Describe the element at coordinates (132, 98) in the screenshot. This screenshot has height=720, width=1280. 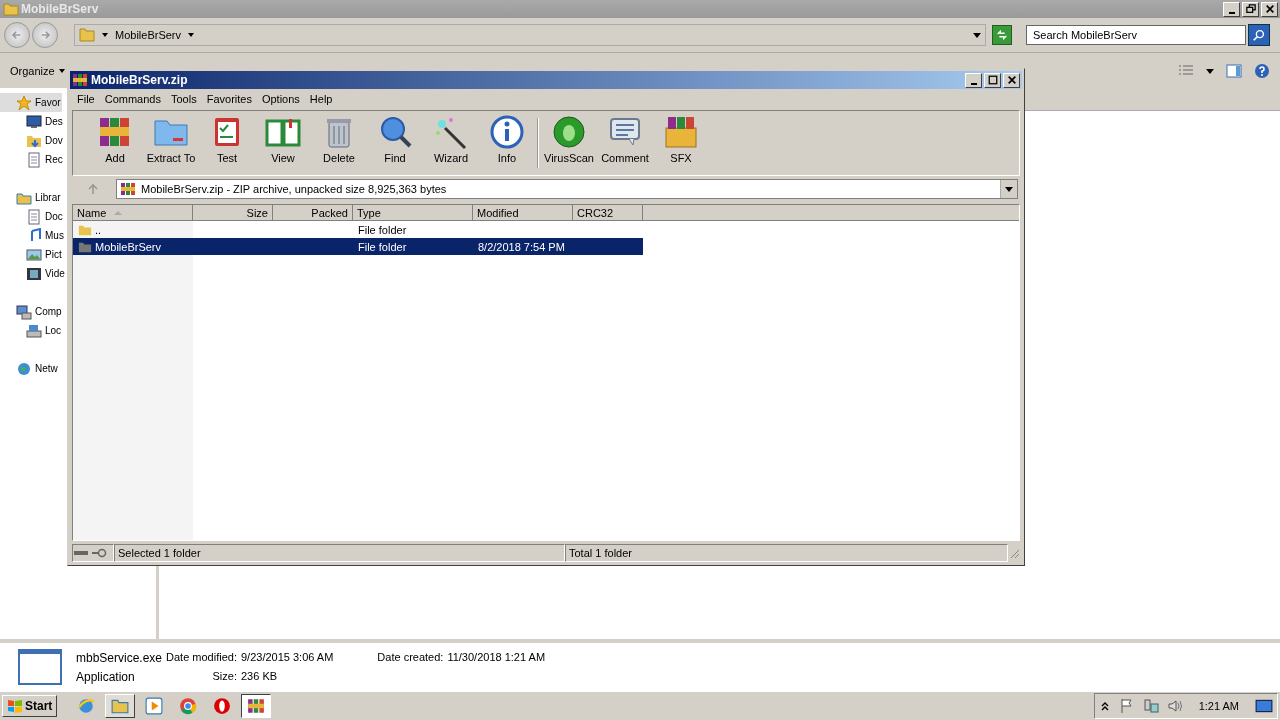
I see `menu-item: Commands` at that location.